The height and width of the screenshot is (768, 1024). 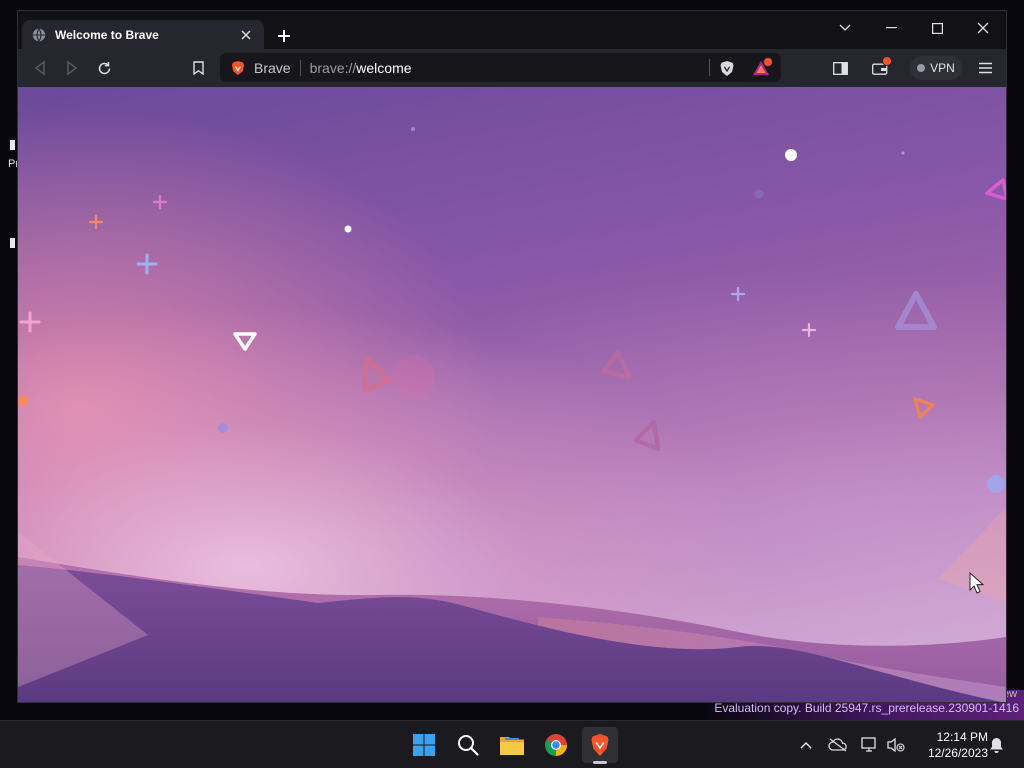 I want to click on reload-button, so click(x=104, y=68).